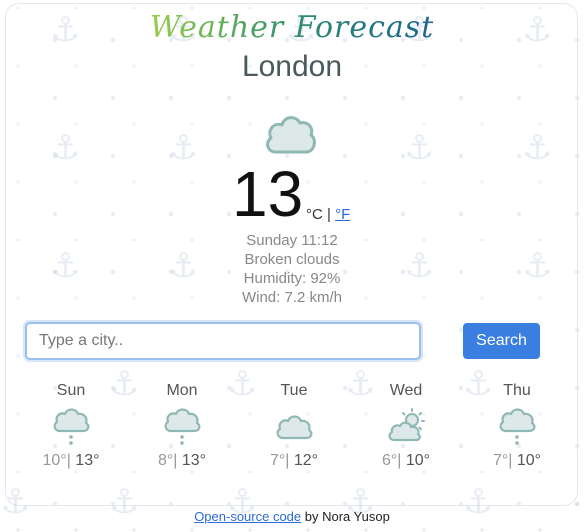  I want to click on condition-description: Broken clouds, so click(292, 259).